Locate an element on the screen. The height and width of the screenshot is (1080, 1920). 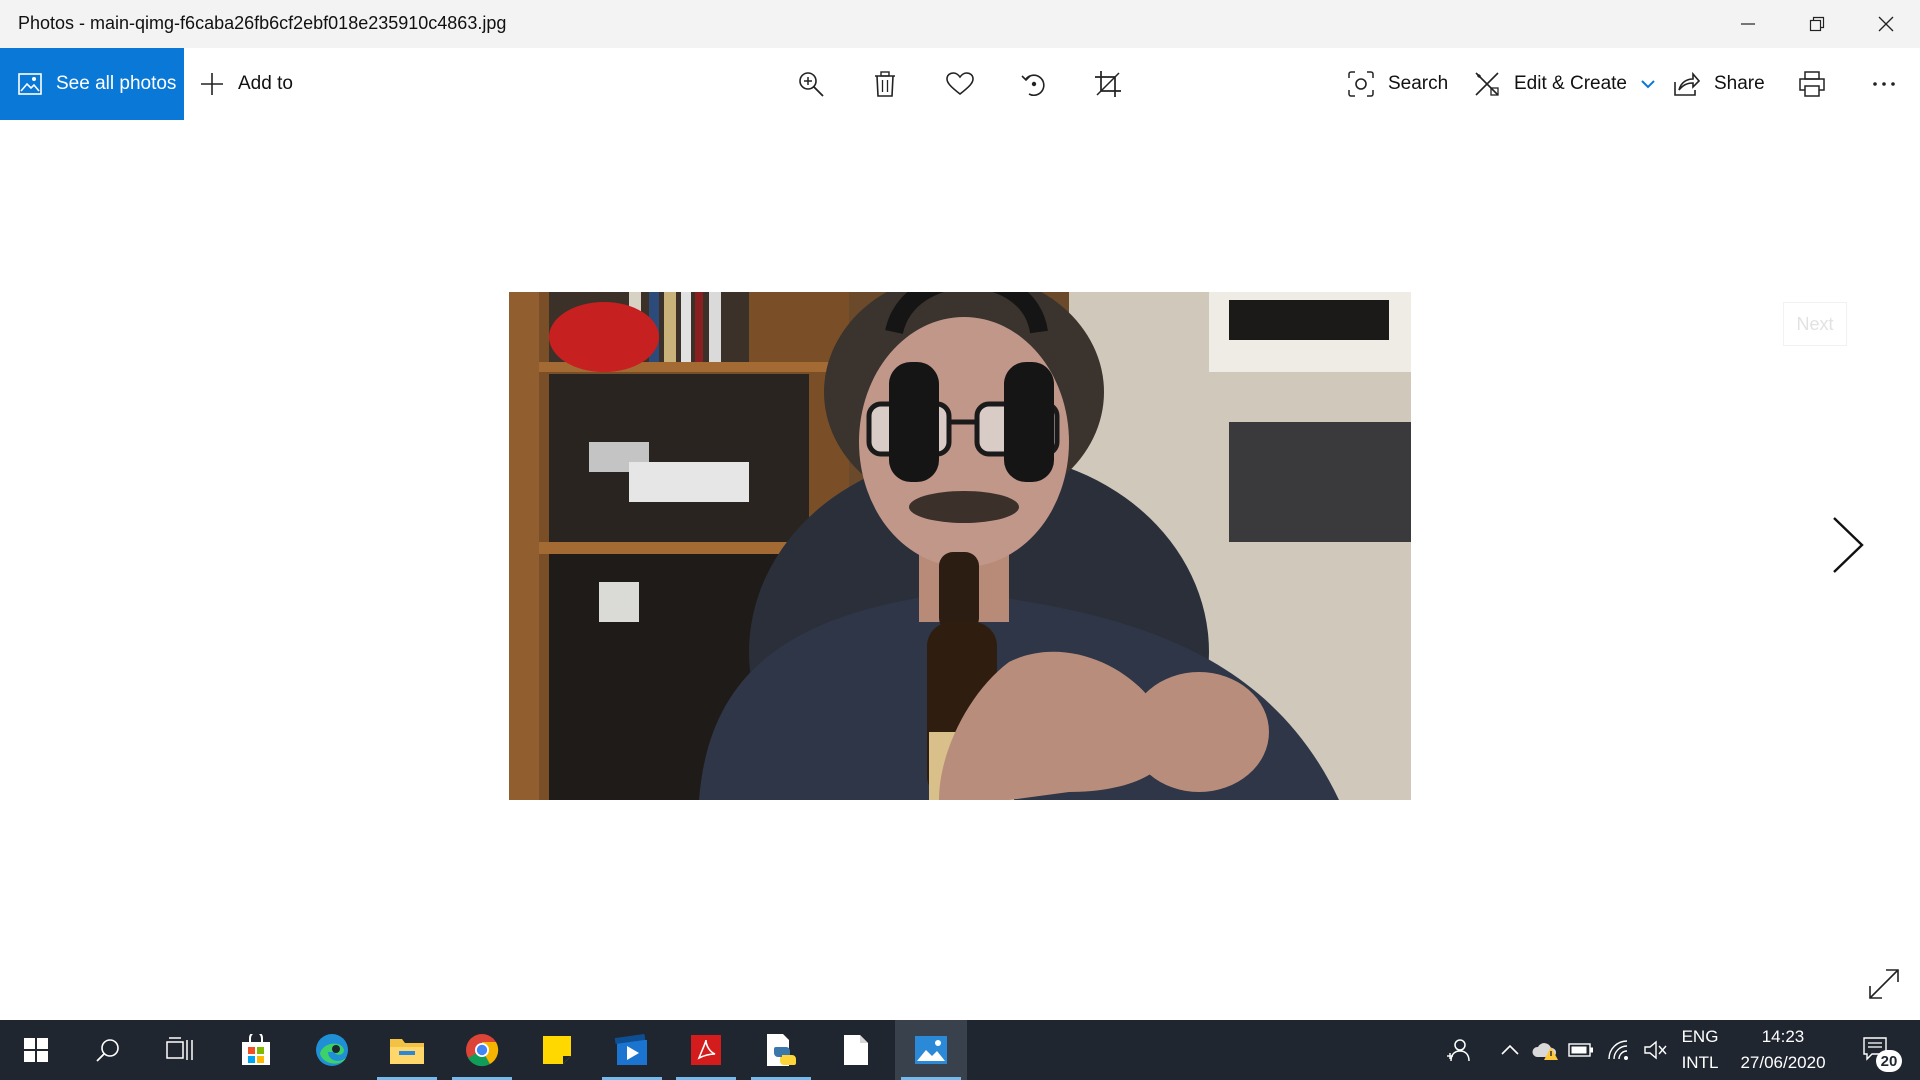
favorite-button is located at coordinates (960, 84).